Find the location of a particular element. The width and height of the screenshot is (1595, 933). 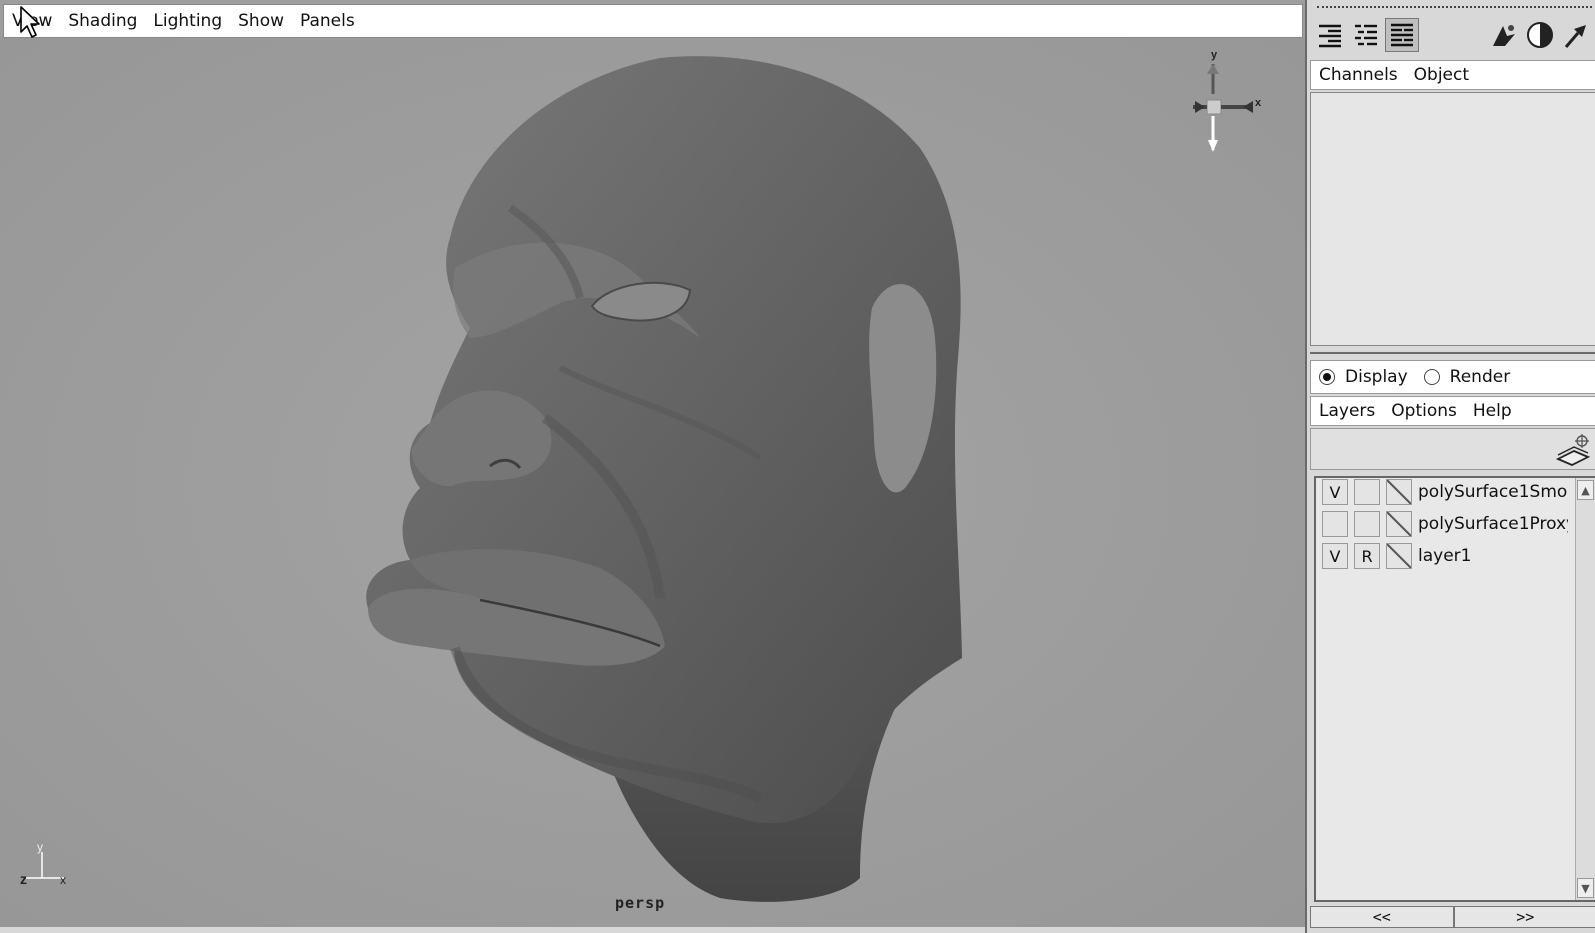

render-icon is located at coordinates (1540, 35).